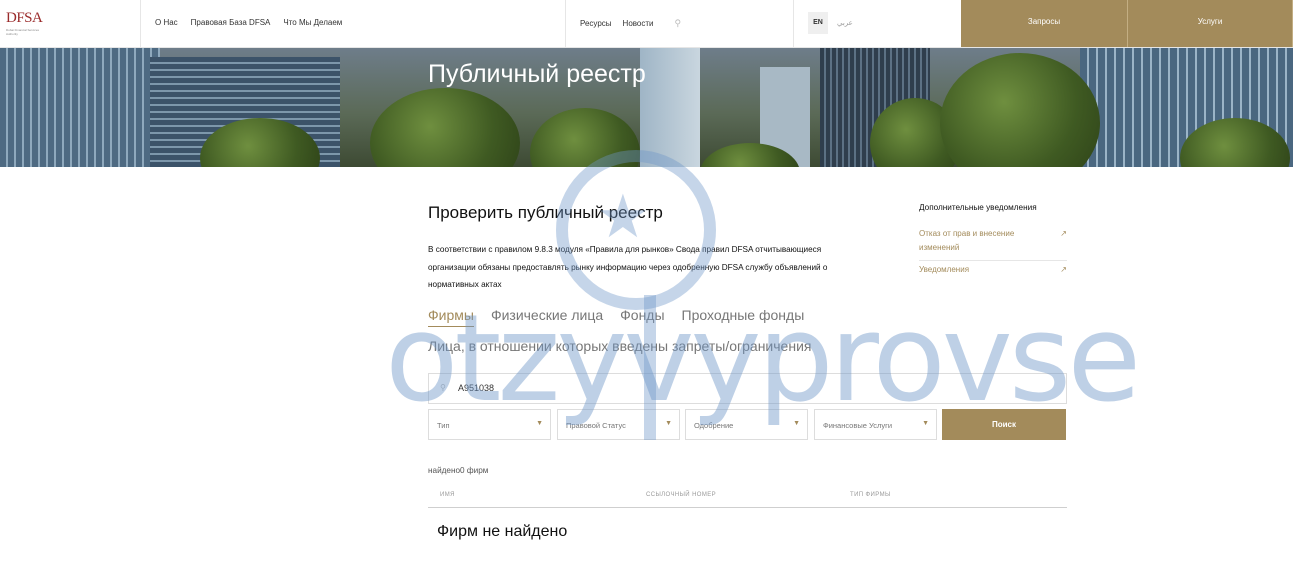 This screenshot has height=577, width=1293. Describe the element at coordinates (312, 22) in the screenshot. I see `nav-what-we-do: Что Мы Делаем` at that location.